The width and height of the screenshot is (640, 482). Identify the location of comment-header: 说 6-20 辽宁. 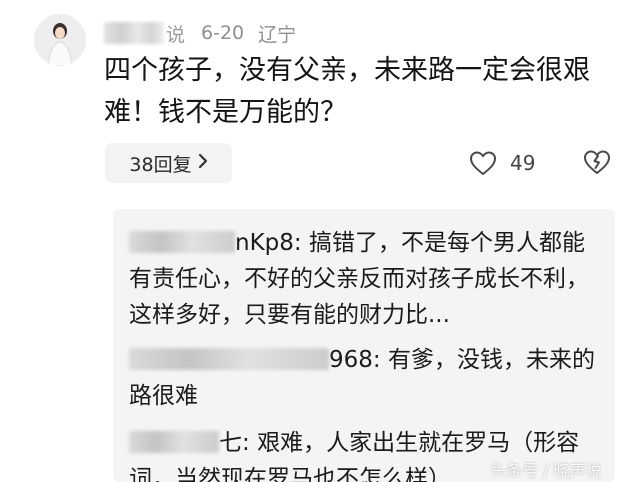
(200, 33).